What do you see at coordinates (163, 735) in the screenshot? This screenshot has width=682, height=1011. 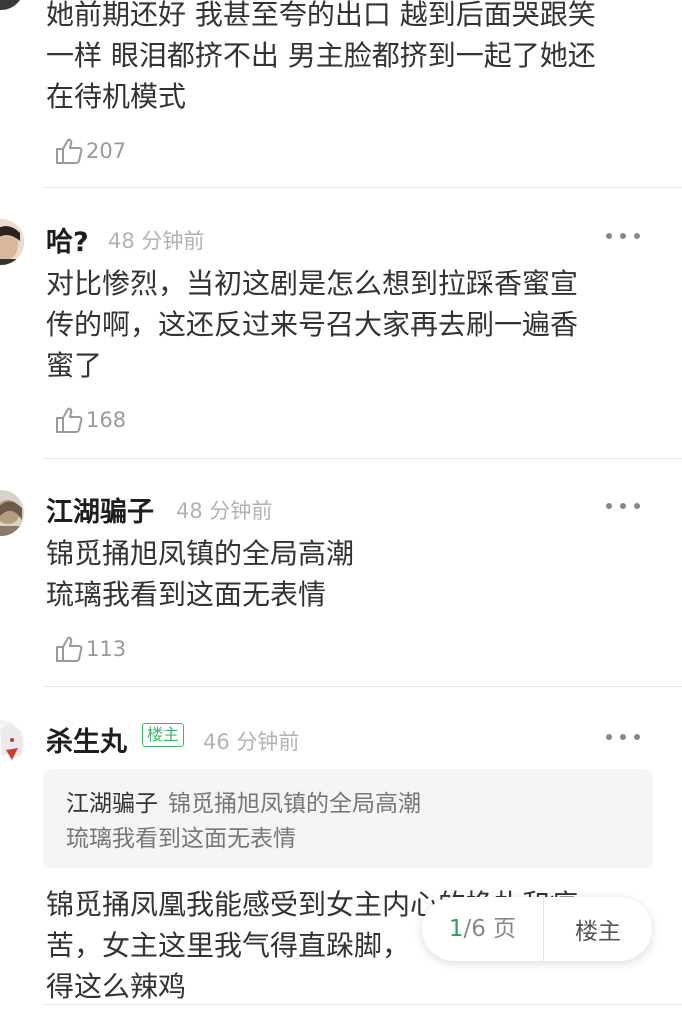 I see `owner-badge: 楼主` at bounding box center [163, 735].